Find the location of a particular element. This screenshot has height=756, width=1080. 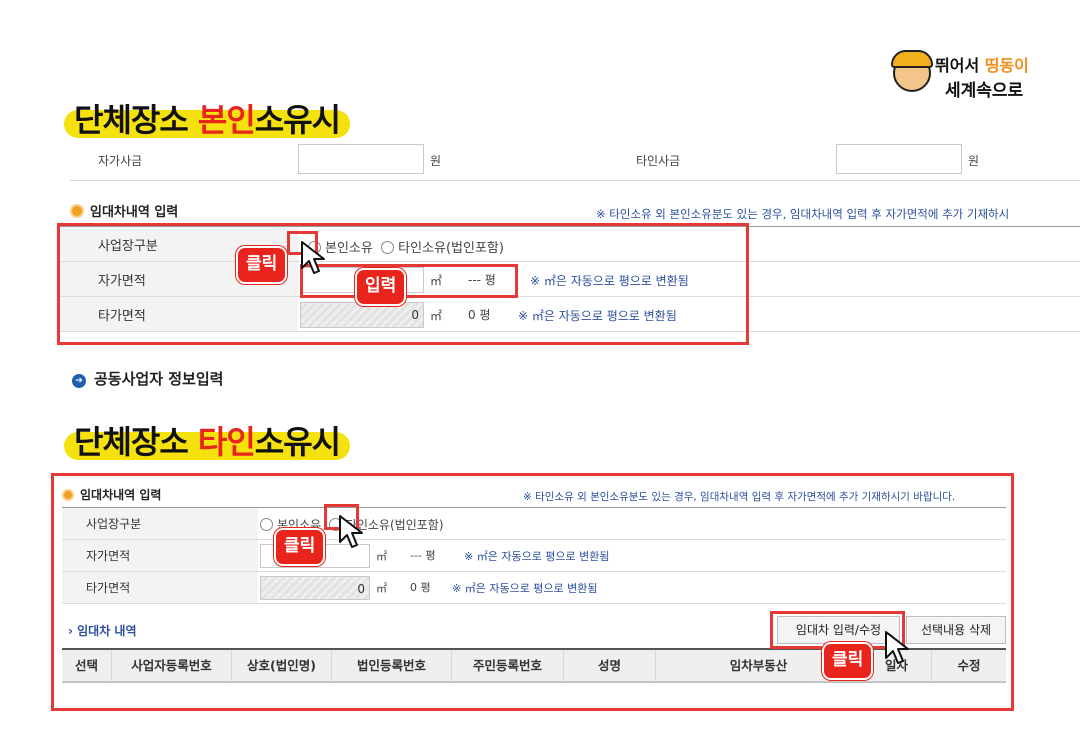

other-area-hint: ※ ㎡은 자동으로 평으로 변환됨 is located at coordinates (525, 588).